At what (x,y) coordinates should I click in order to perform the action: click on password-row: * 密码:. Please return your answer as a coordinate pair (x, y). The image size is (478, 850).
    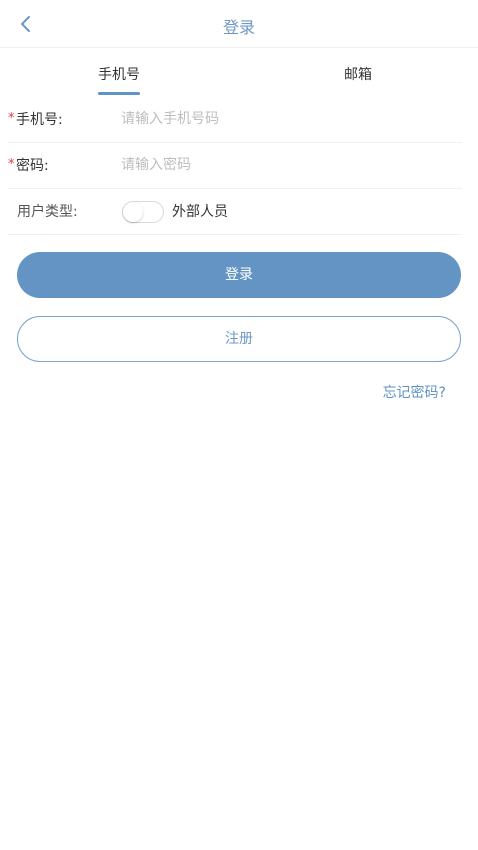
    Looking at the image, I should click on (235, 166).